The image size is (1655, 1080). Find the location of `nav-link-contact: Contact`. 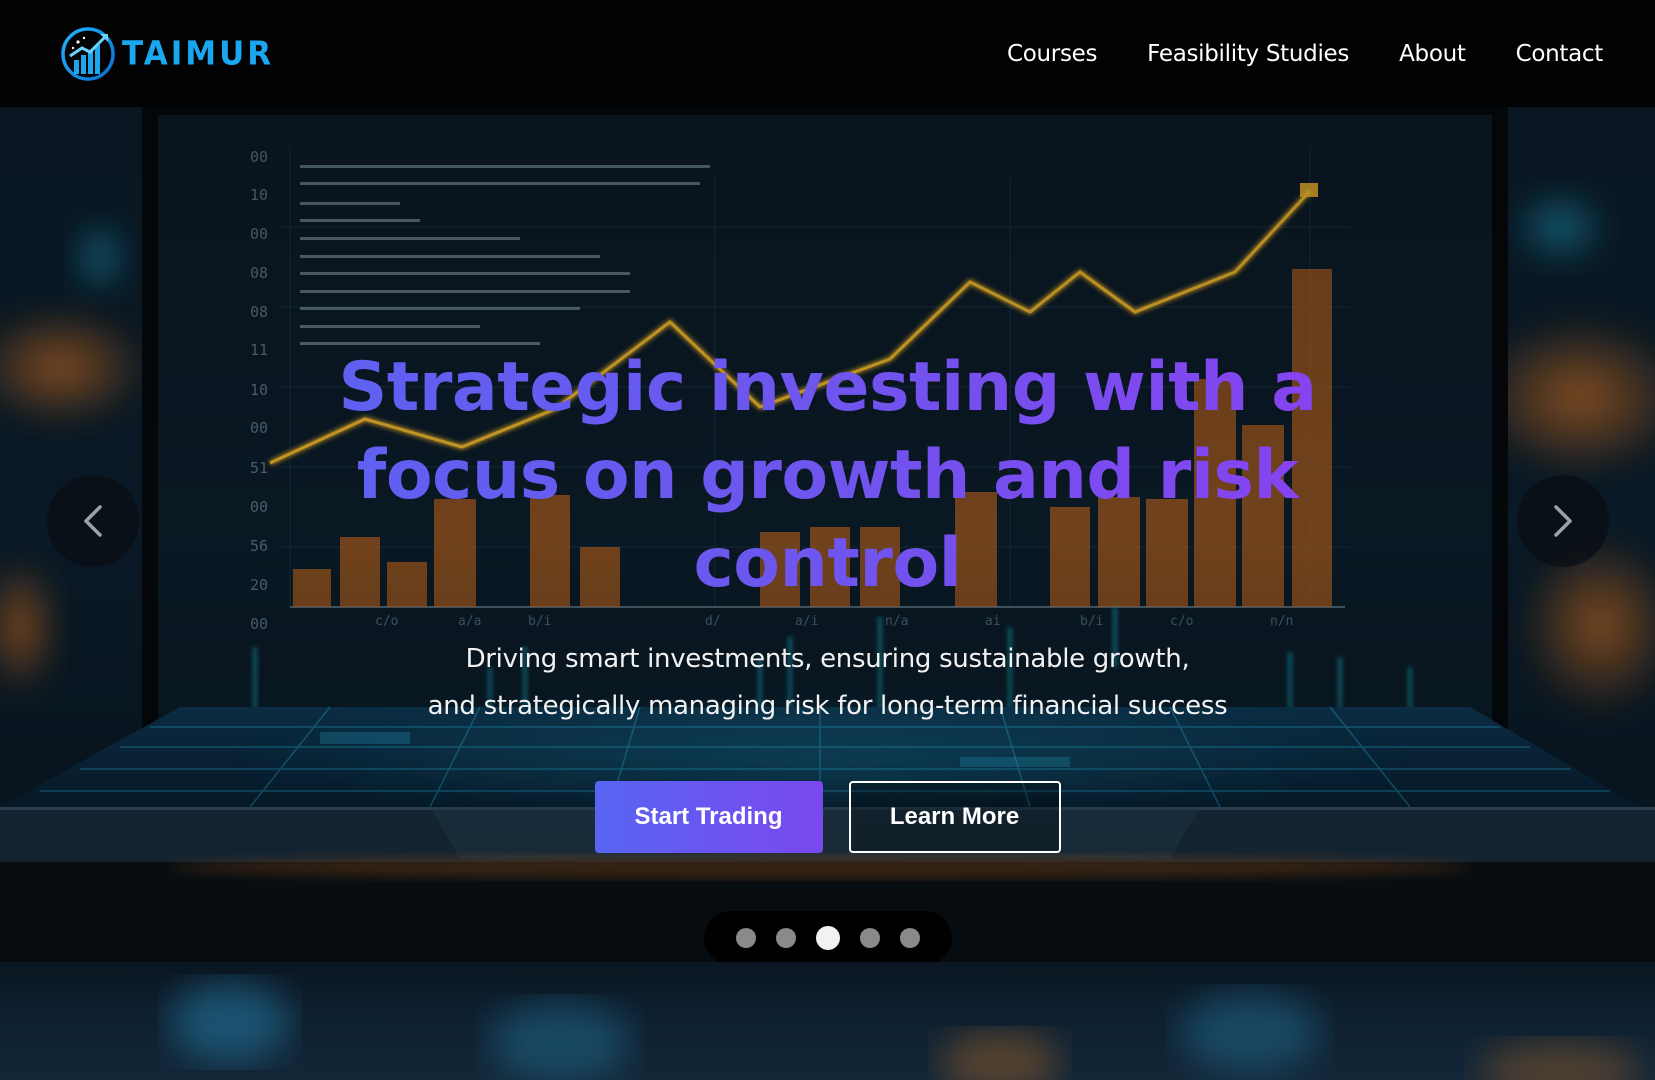

nav-link-contact: Contact is located at coordinates (1560, 54).